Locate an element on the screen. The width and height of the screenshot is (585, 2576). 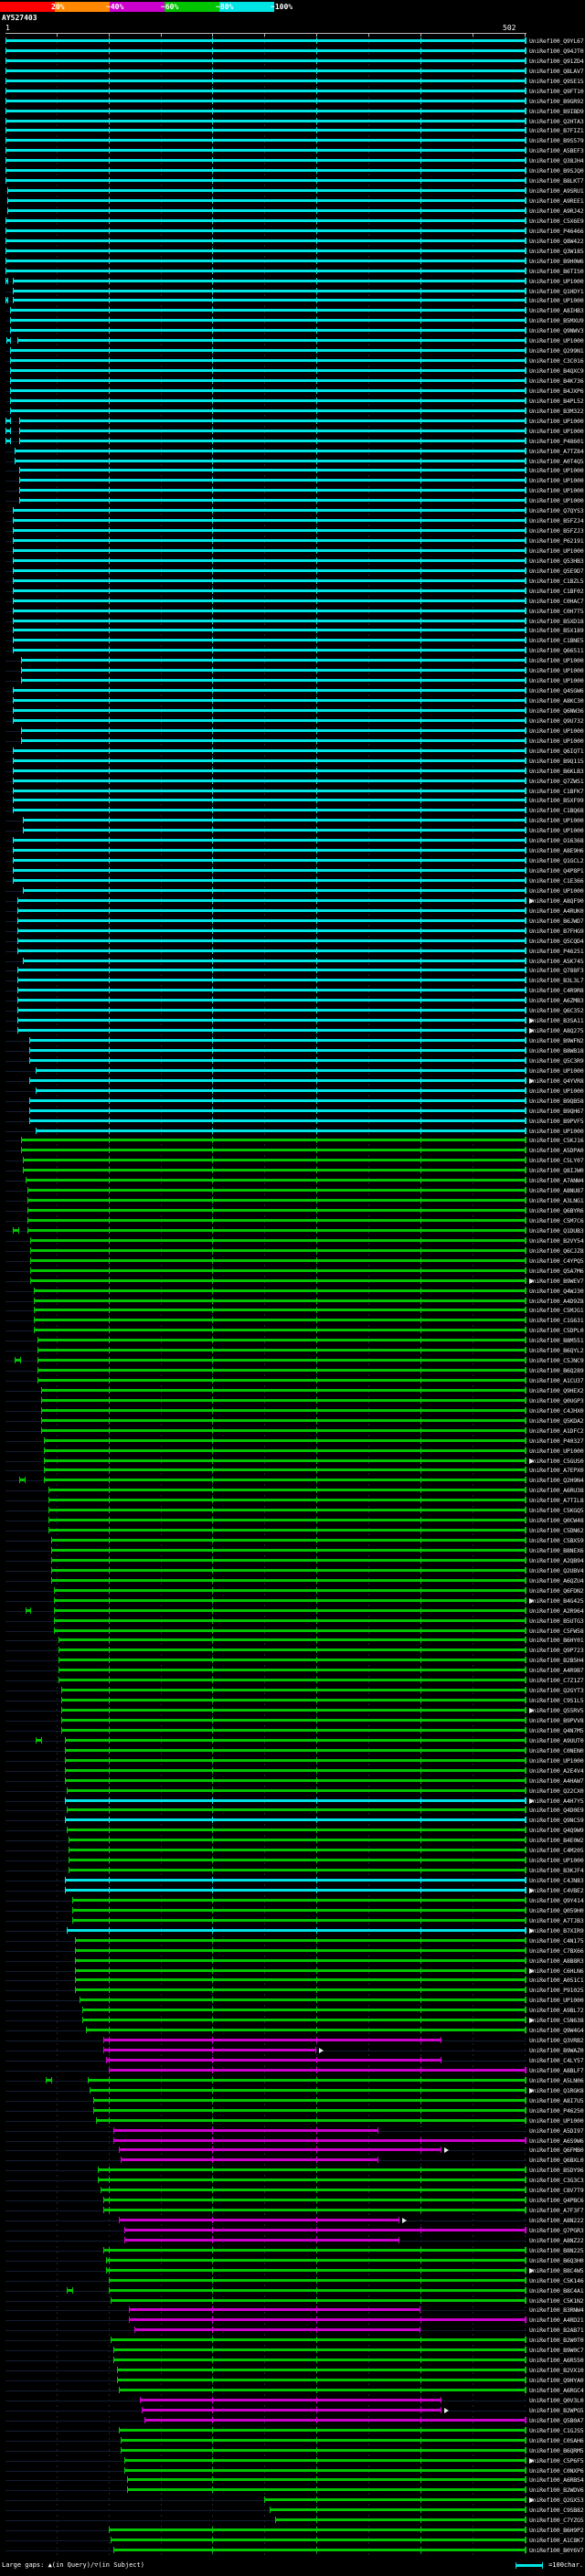
hit-label: UniRef100_Q22CX0 is located at coordinates (557, 1791).